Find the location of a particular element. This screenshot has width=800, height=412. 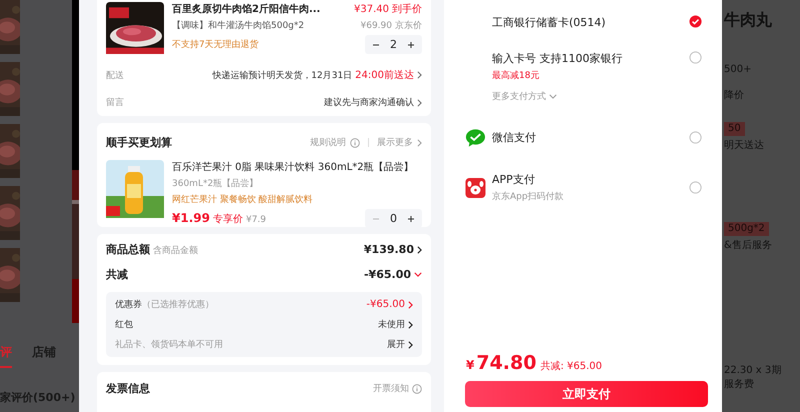

detail-value: 未使用 is located at coordinates (391, 324).